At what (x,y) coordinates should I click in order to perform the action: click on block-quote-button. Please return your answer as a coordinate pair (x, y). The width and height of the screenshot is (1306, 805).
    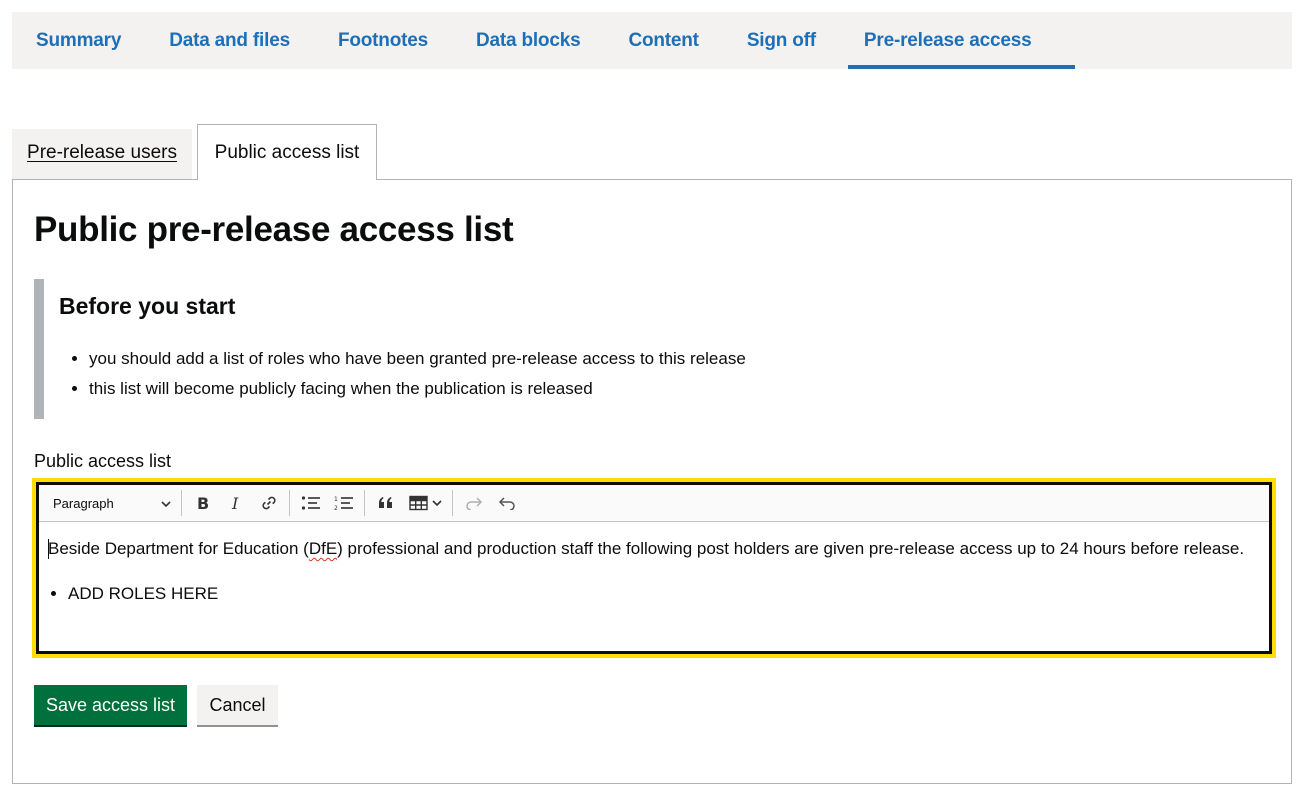
    Looking at the image, I should click on (385, 503).